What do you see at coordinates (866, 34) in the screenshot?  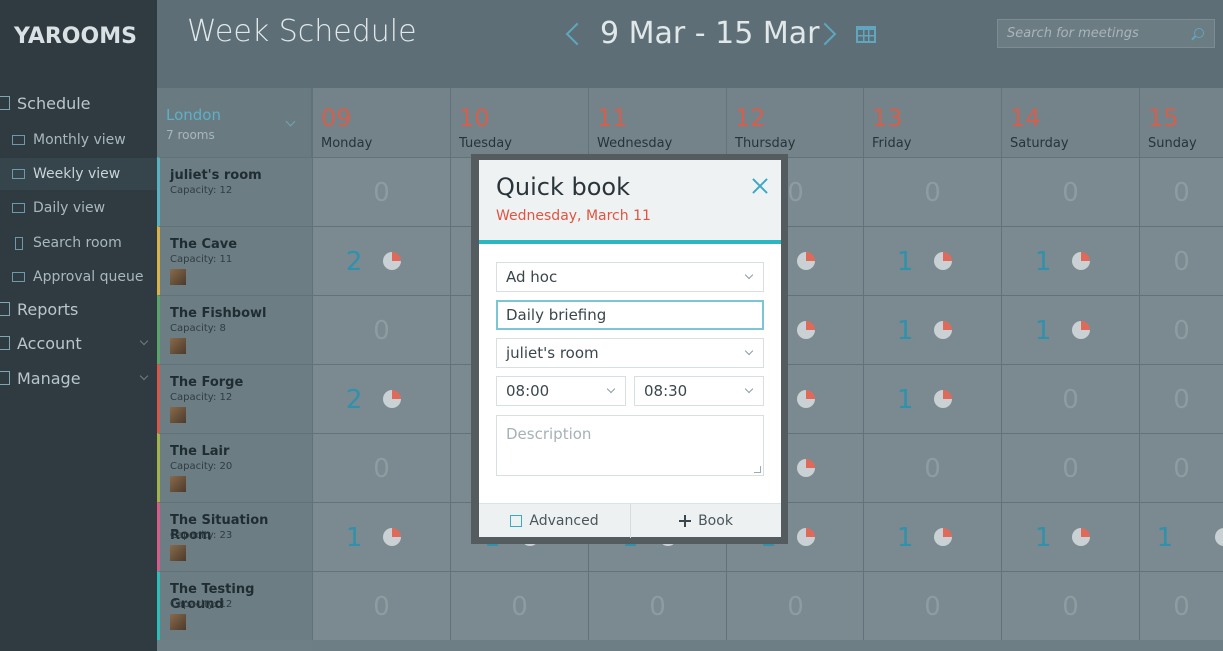 I see `calendar-picker-icon` at bounding box center [866, 34].